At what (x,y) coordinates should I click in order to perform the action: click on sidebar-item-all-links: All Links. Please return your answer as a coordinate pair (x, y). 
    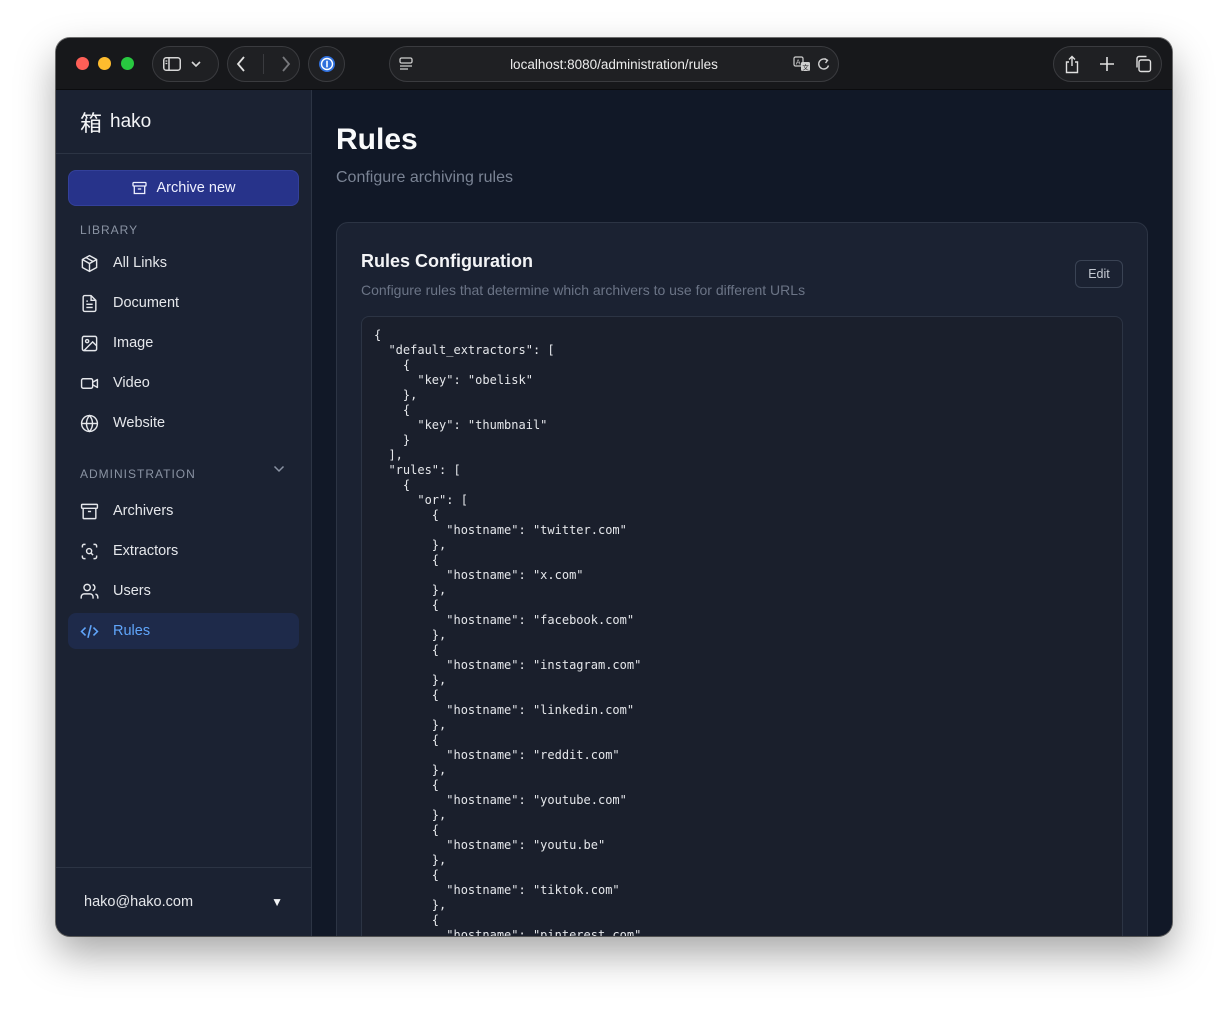
    Looking at the image, I should click on (183, 263).